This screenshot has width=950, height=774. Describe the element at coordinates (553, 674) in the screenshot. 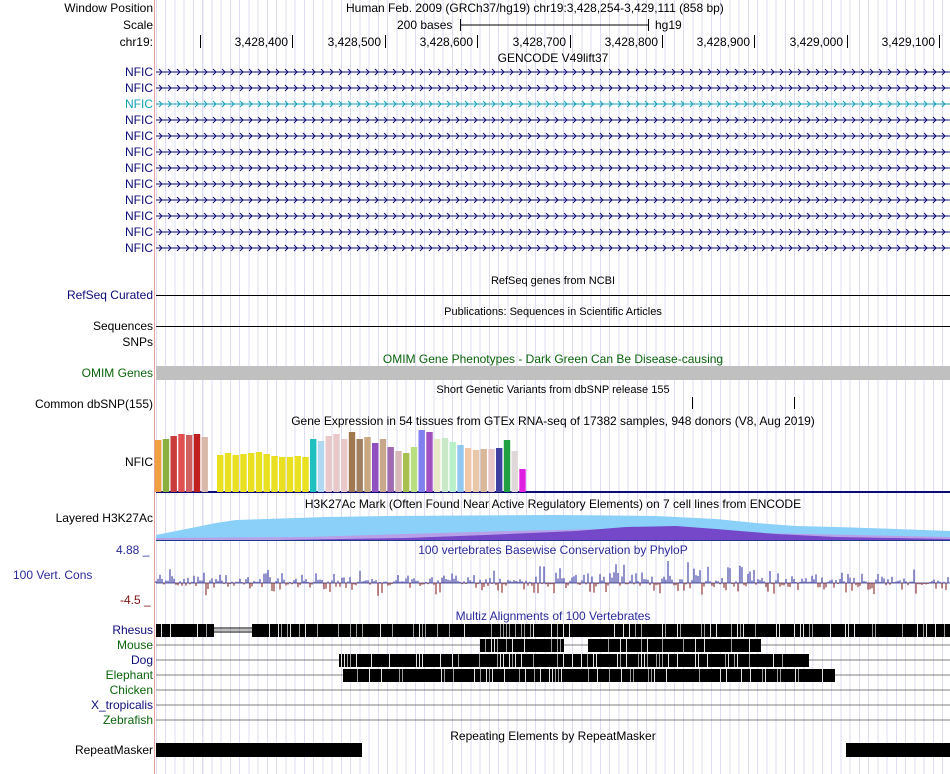

I see `multiz-alignments` at that location.